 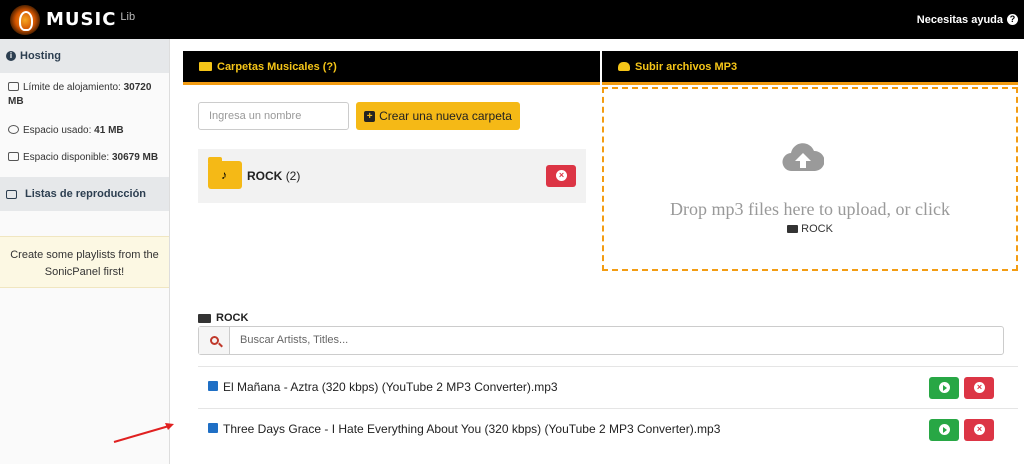 What do you see at coordinates (959, 19) in the screenshot?
I see `help-label: Necesitas ayuda` at bounding box center [959, 19].